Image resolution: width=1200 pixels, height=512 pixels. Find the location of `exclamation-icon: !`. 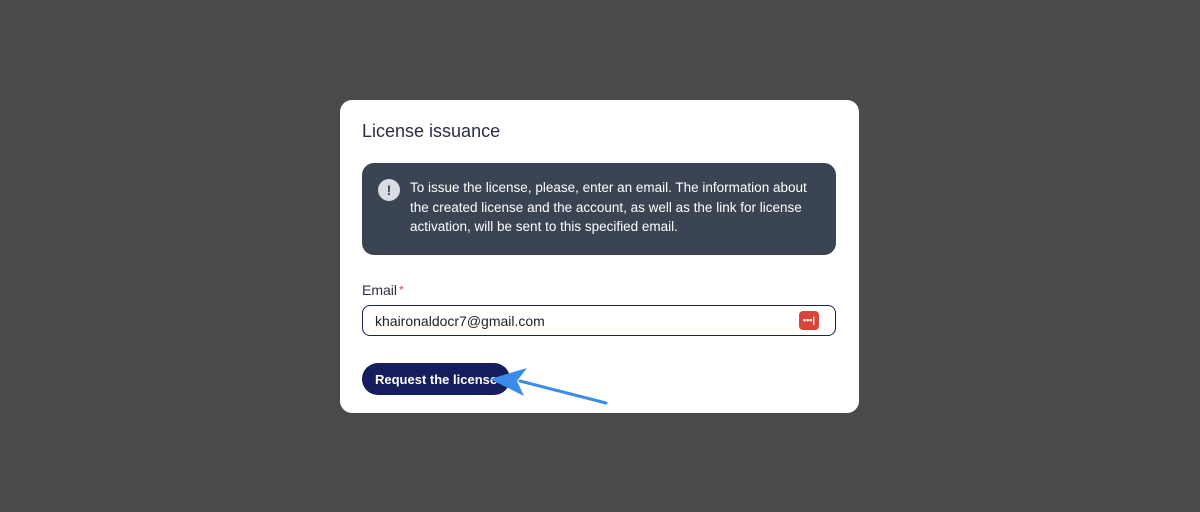

exclamation-icon: ! is located at coordinates (389, 190).